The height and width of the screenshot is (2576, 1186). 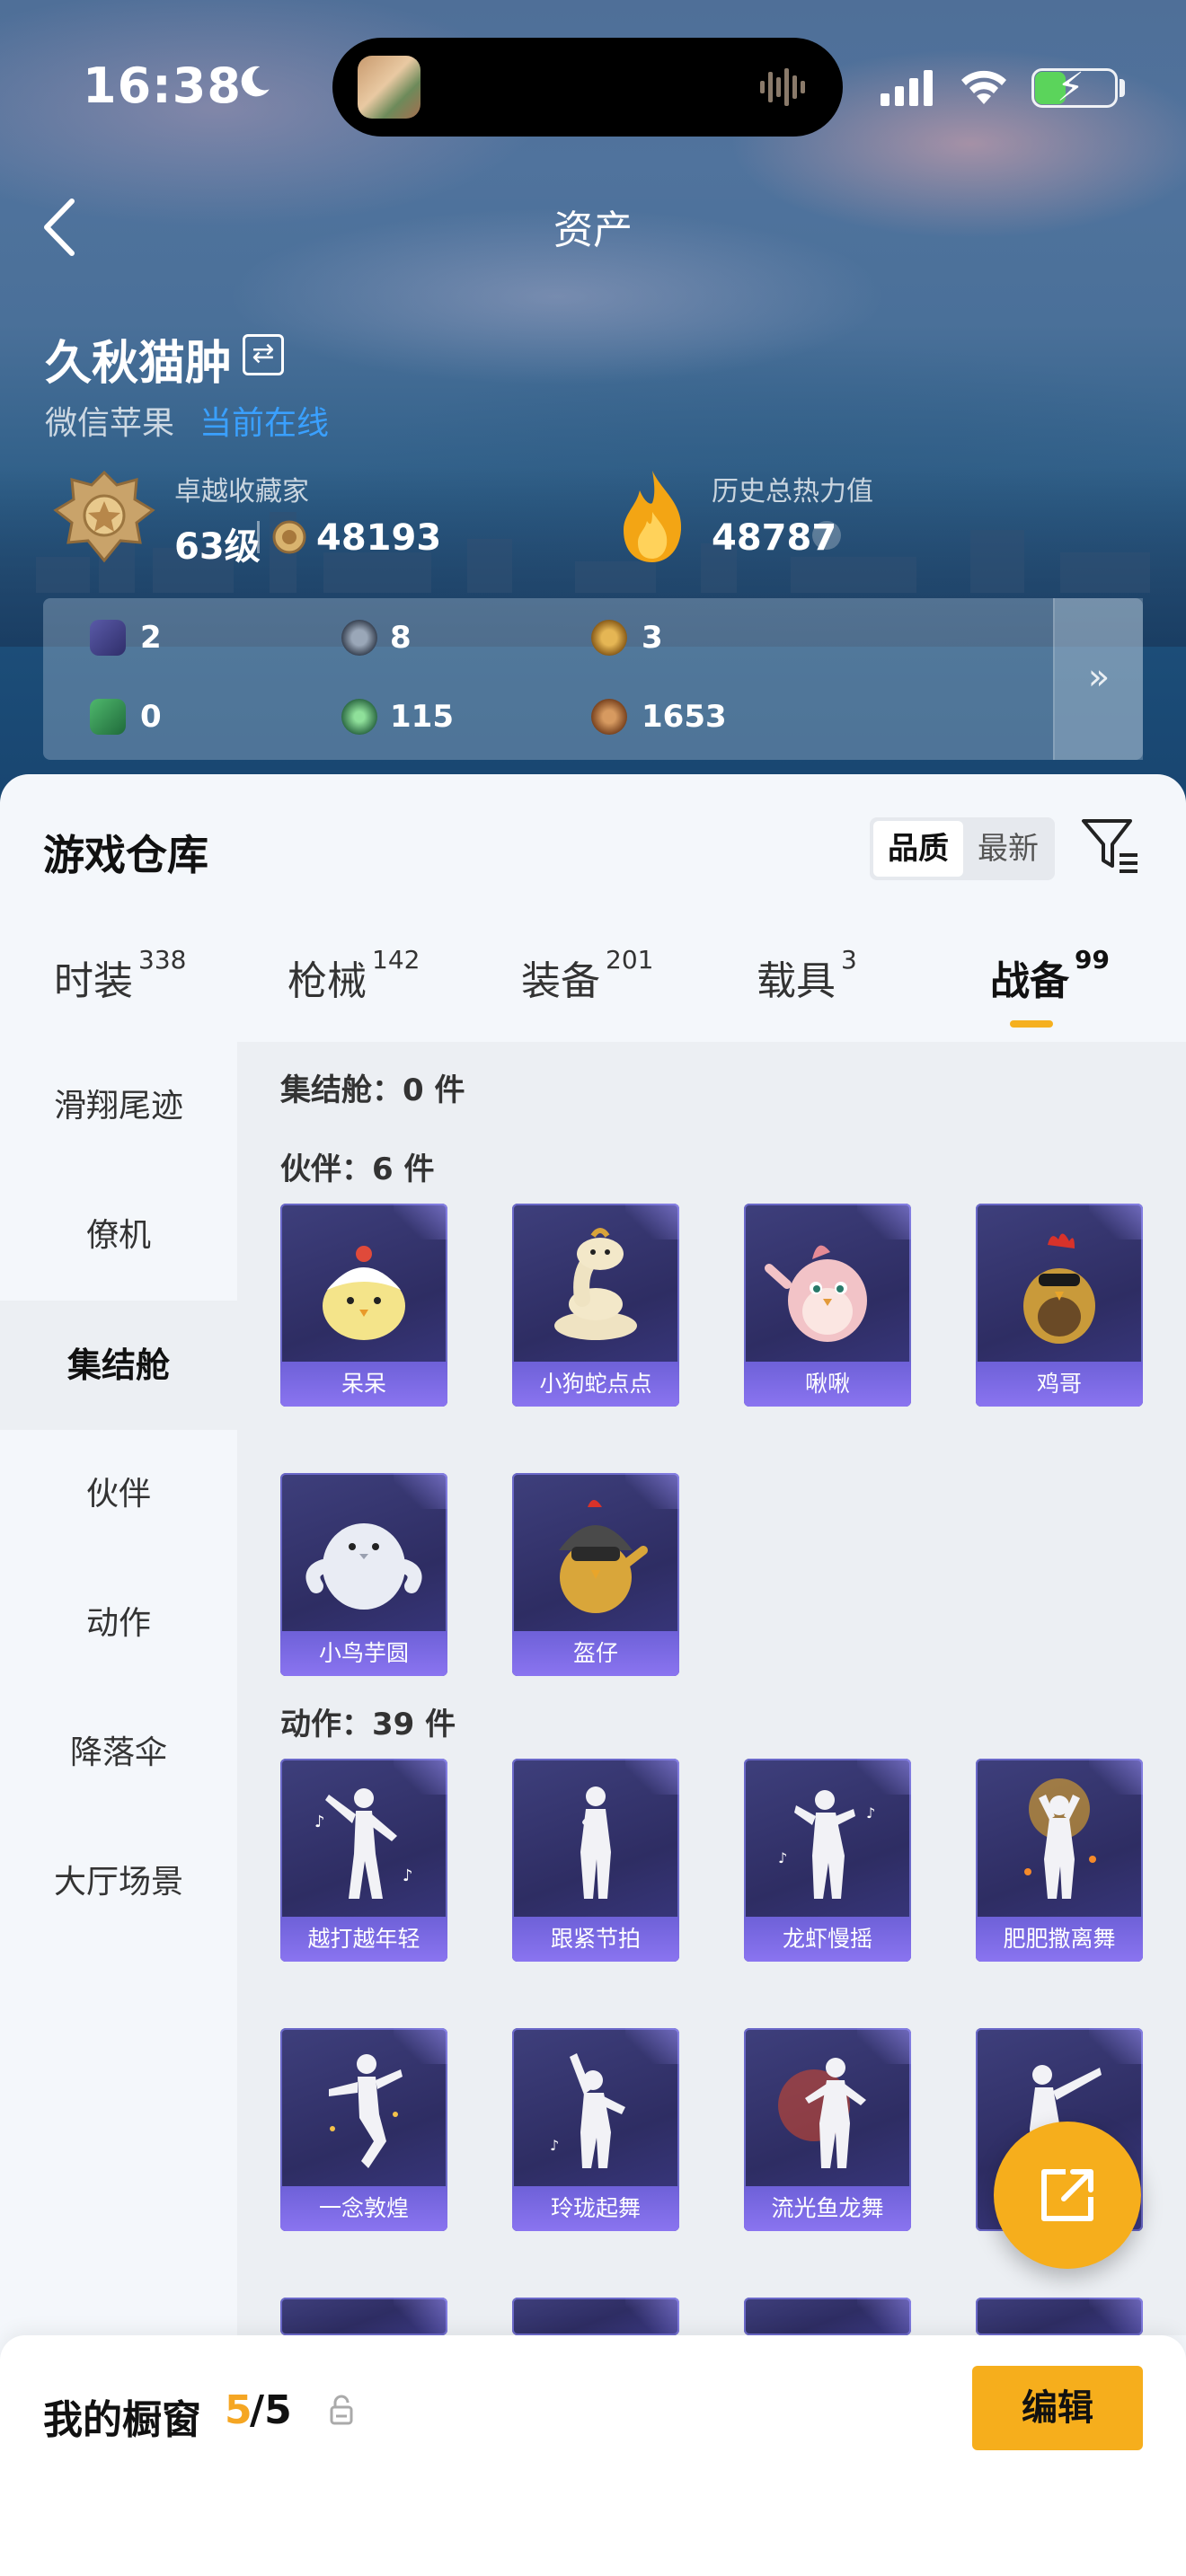 I want to click on sidebar-item-partner: 伙伴, so click(x=118, y=1494).